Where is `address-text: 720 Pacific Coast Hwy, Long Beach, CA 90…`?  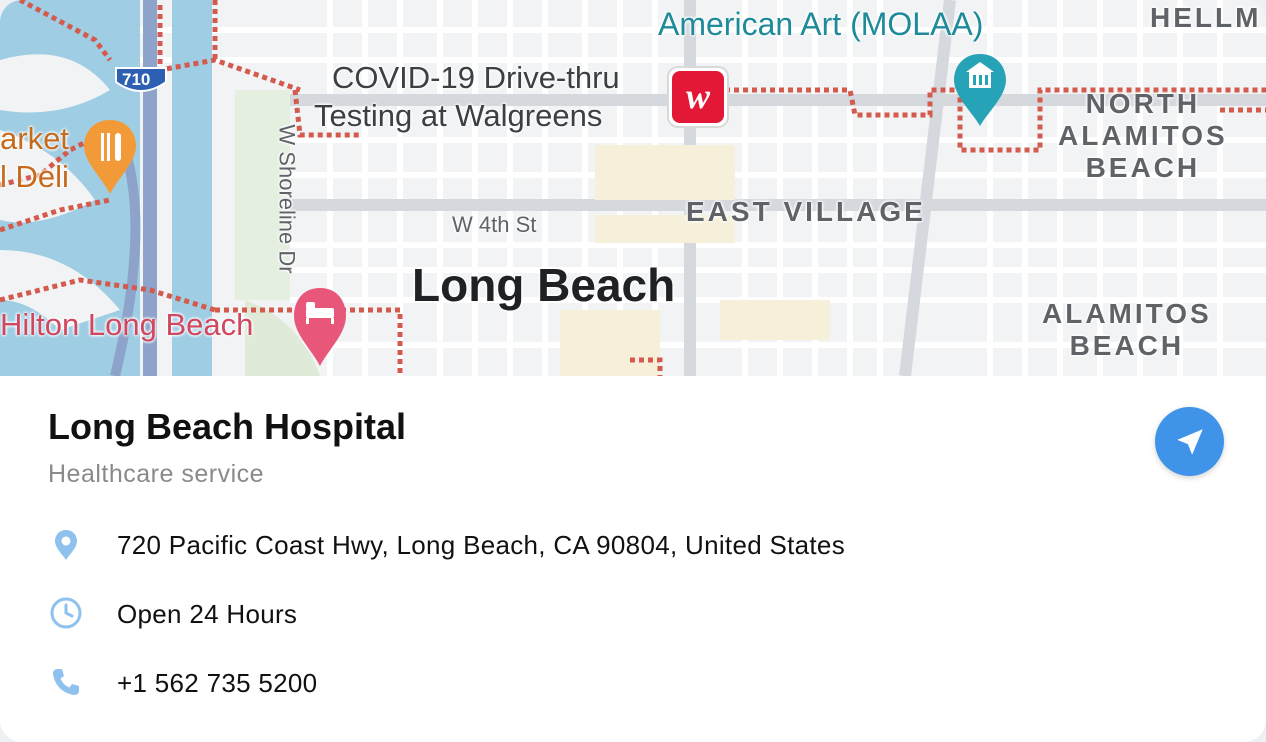
address-text: 720 Pacific Coast Hwy, Long Beach, CA 90… is located at coordinates (481, 545).